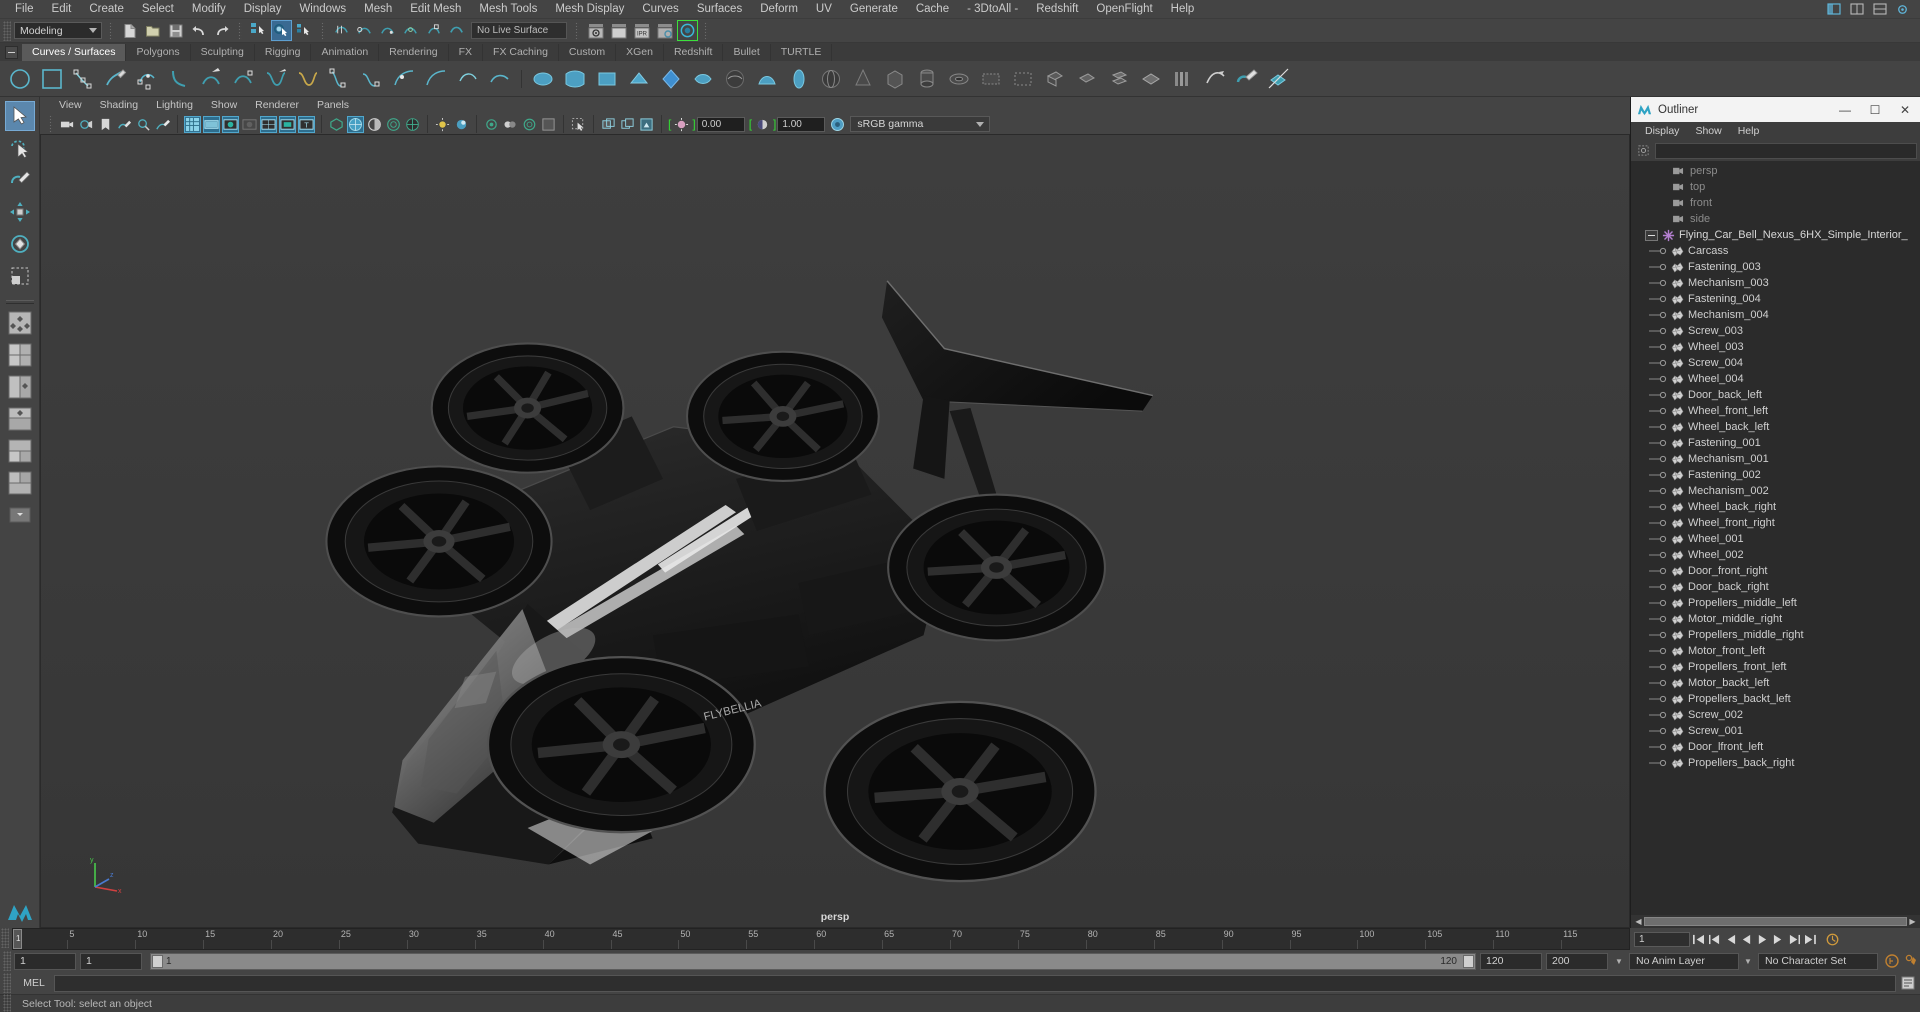 The height and width of the screenshot is (1012, 1920). Describe the element at coordinates (1684, 961) in the screenshot. I see `anim-layer-selector: No Anim Layer` at that location.